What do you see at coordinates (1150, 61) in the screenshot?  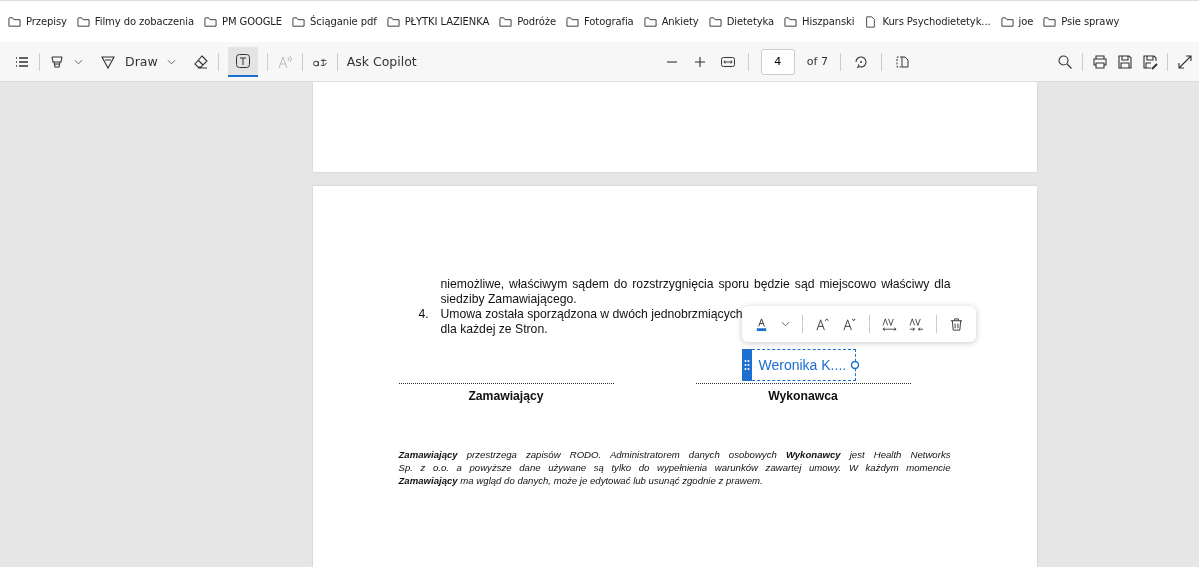 I see `save-as-icon` at bounding box center [1150, 61].